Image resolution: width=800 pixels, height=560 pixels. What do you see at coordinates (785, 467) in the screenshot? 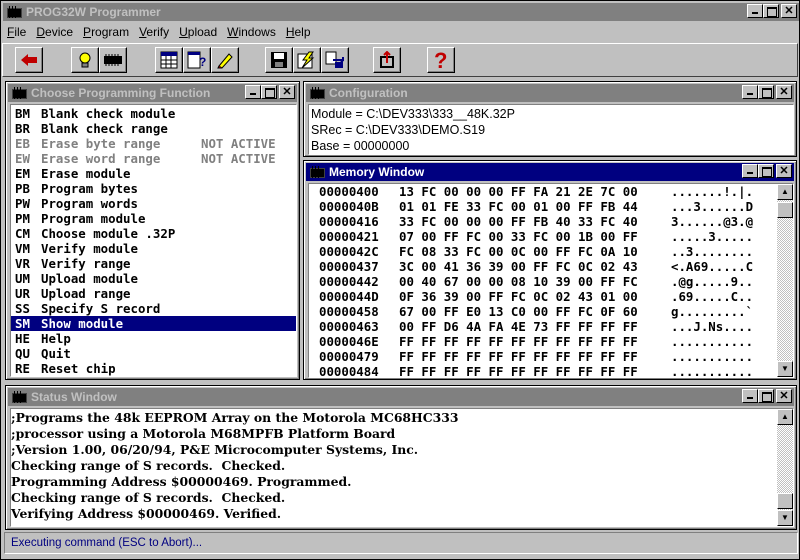
I see `status-scrollbar: ▲ ▼` at bounding box center [785, 467].